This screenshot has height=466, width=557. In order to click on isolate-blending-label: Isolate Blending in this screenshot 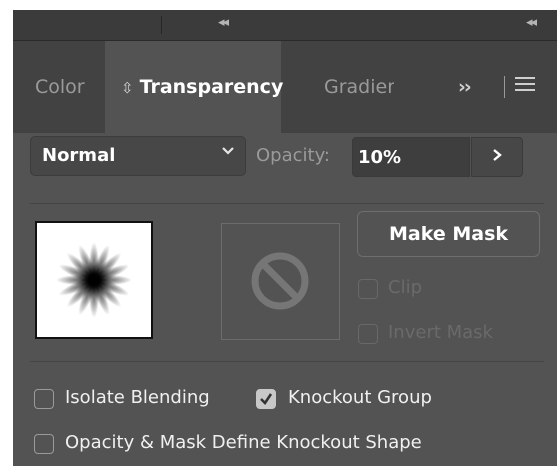, I will do `click(137, 397)`.